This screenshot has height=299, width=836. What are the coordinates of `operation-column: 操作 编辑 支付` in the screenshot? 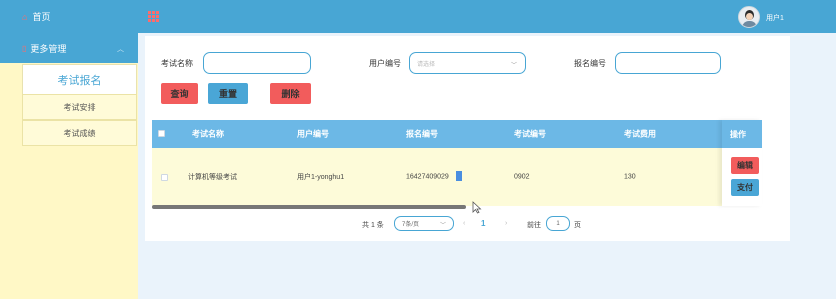 It's located at (742, 163).